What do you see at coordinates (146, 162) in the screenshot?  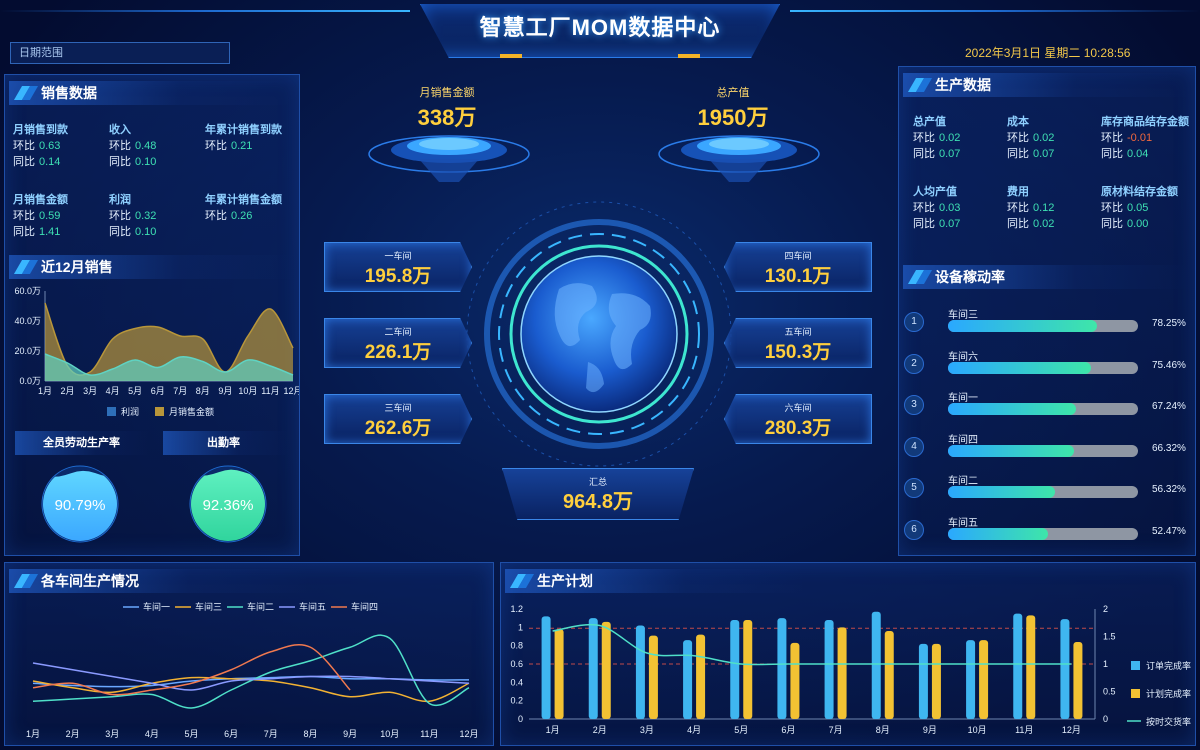 I see `metric-line-value: 0.10` at bounding box center [146, 162].